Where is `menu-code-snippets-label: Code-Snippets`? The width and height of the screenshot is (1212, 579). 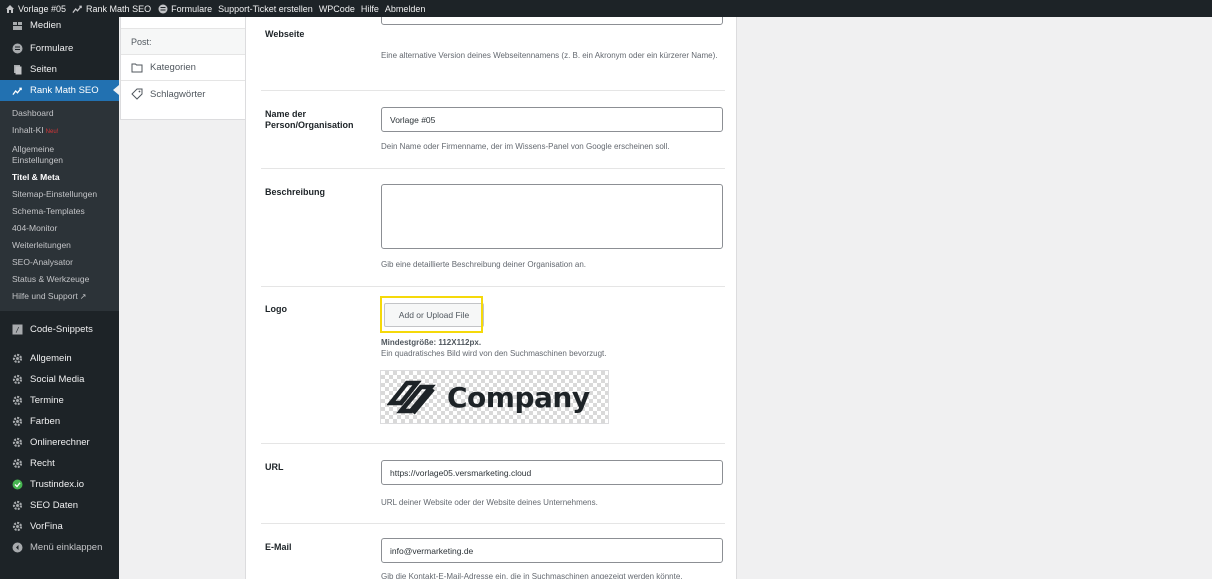 menu-code-snippets-label: Code-Snippets is located at coordinates (61, 329).